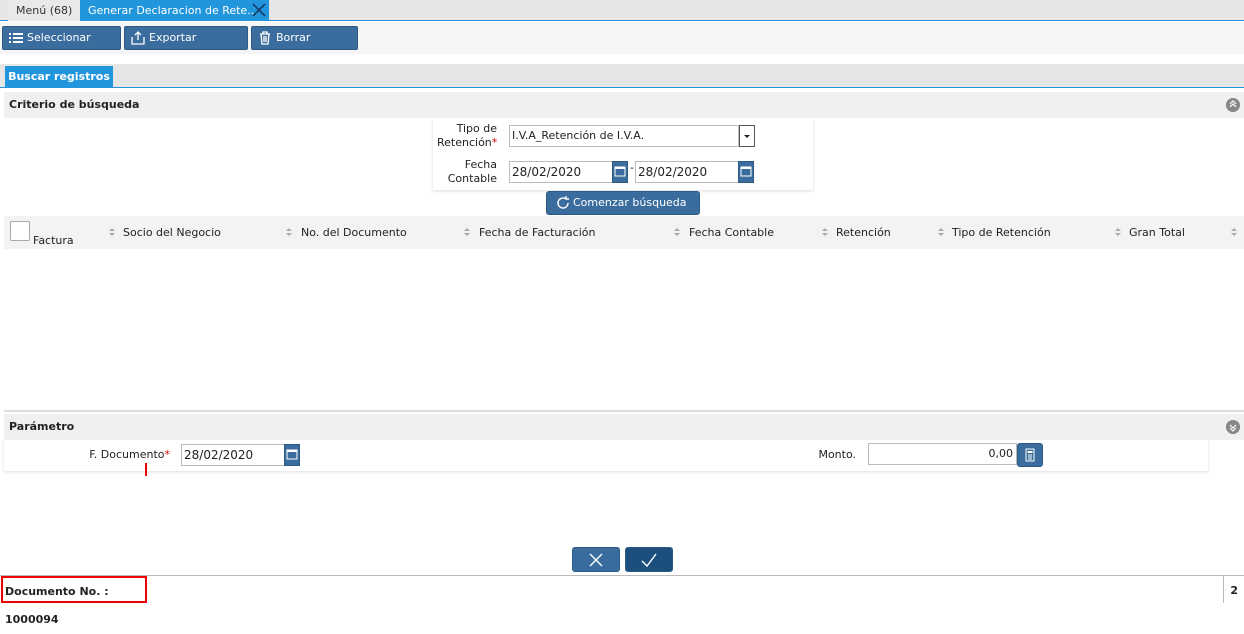 This screenshot has width=1244, height=634. What do you see at coordinates (1157, 233) in the screenshot?
I see `column-header-gran-total: Gran Total` at bounding box center [1157, 233].